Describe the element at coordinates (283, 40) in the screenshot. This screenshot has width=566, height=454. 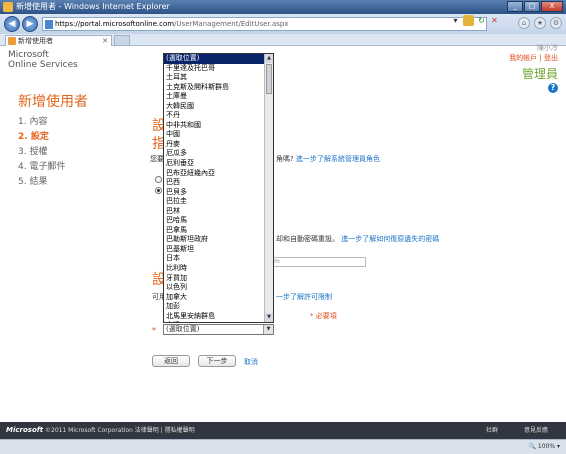
I see `tab-row: 新增使用者 ✕` at that location.